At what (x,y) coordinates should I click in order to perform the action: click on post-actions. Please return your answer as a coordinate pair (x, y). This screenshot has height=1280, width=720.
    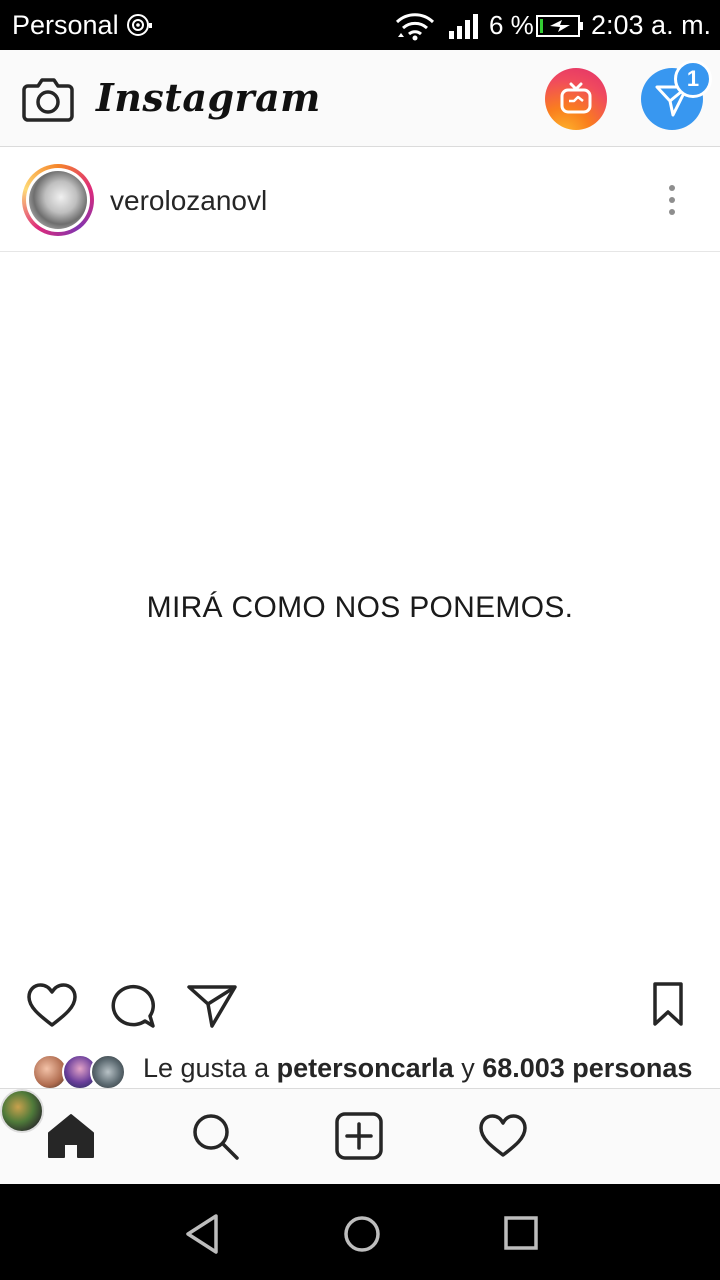
    Looking at the image, I should click on (360, 1003).